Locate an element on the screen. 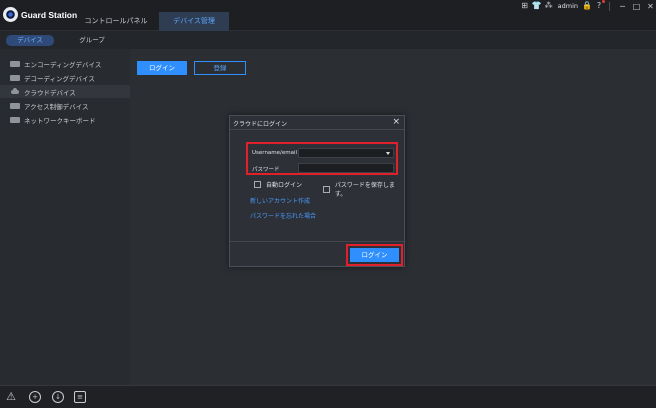 The image size is (656, 408). credentials-highlight: Username/email パスワード is located at coordinates (322, 158).